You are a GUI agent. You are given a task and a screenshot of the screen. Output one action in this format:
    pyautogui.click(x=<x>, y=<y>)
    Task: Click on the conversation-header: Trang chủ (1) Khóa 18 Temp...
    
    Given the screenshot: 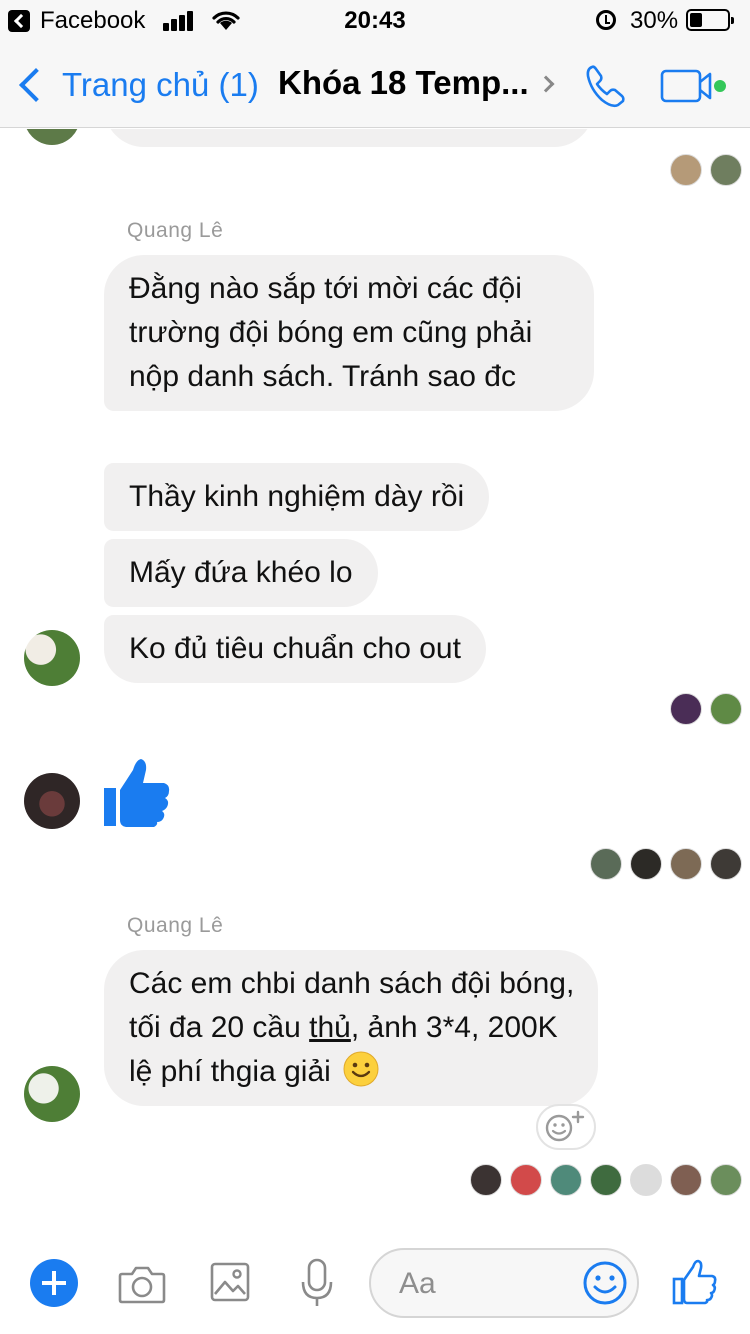 What is the action you would take?
    pyautogui.click(x=375, y=84)
    